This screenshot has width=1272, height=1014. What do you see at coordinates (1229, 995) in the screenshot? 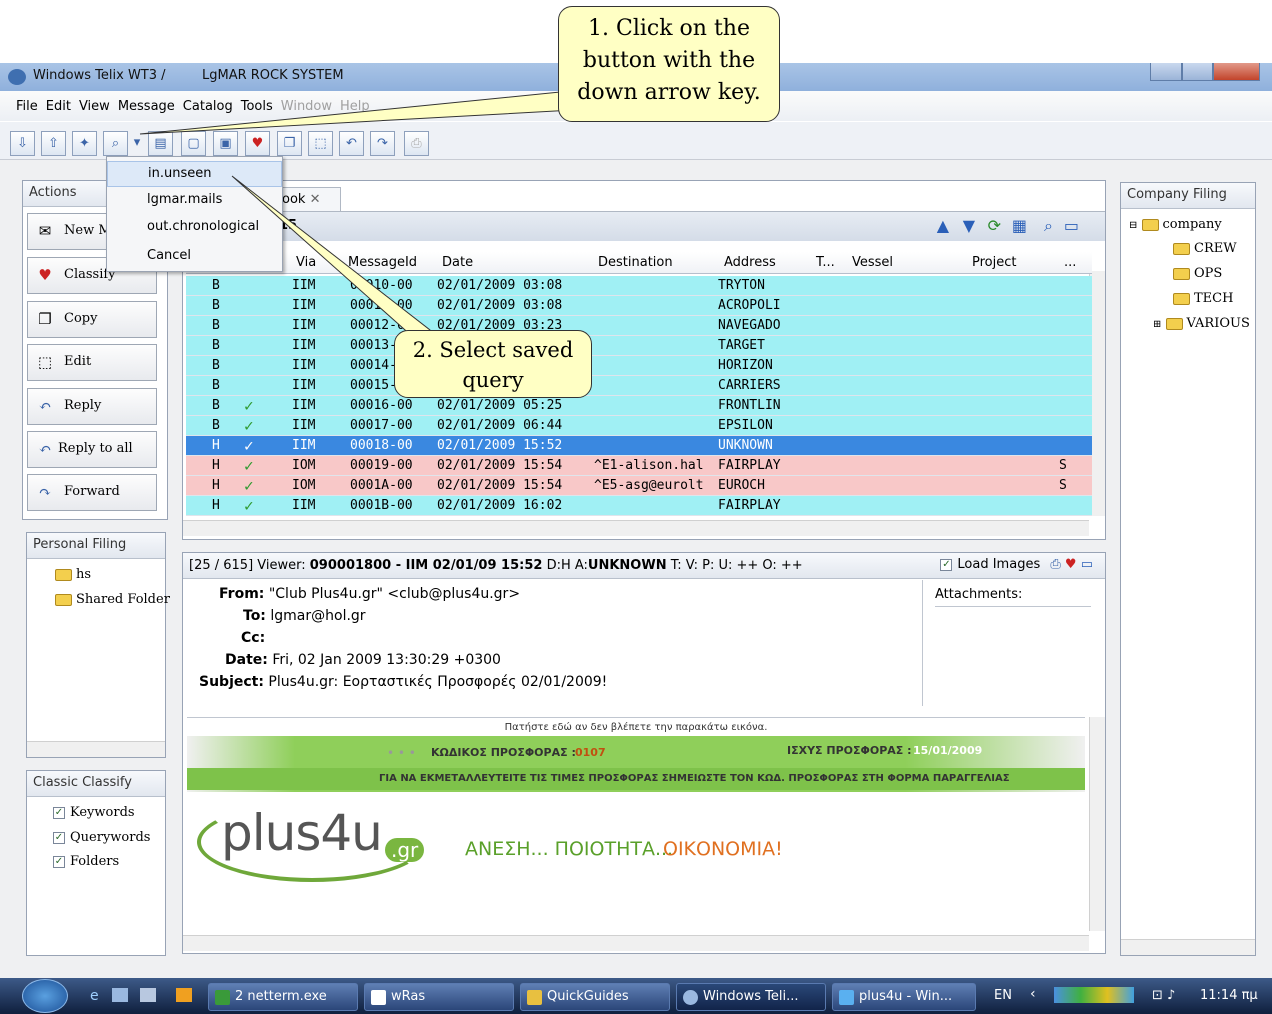
I see `clock: 11:14 πμ` at bounding box center [1229, 995].